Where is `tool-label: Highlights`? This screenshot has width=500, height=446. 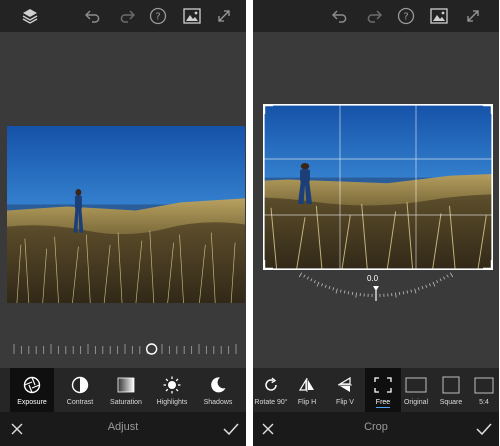
tool-label: Highlights is located at coordinates (172, 402).